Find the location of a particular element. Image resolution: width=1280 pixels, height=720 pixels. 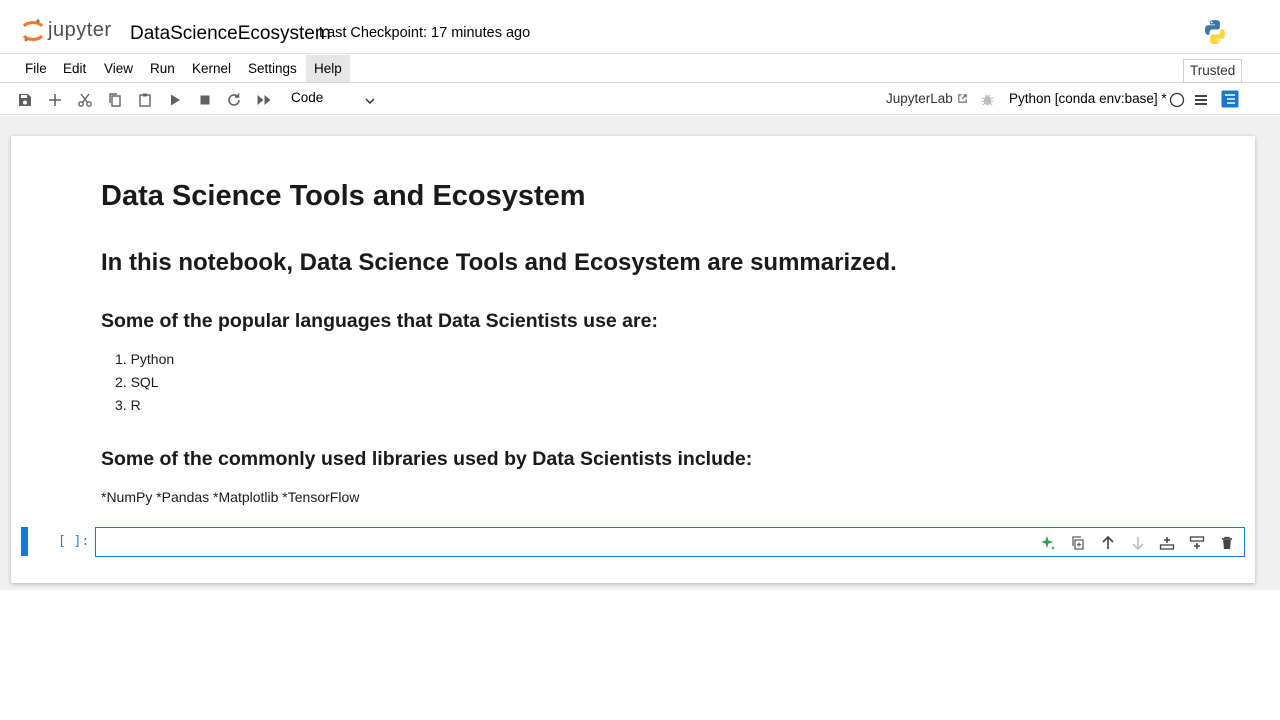

menu-help: Help is located at coordinates (328, 68).